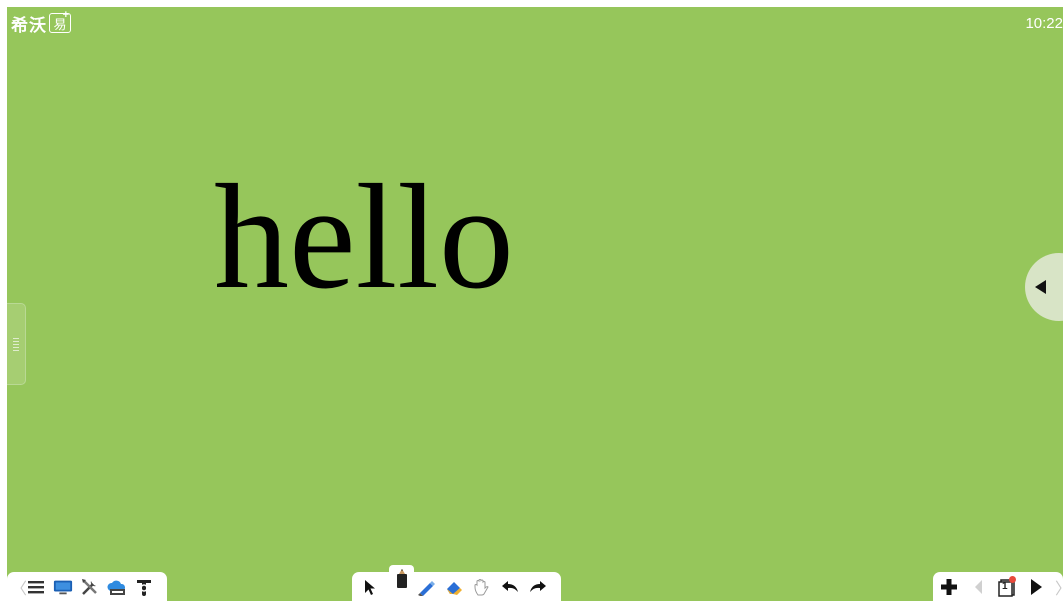 The height and width of the screenshot is (601, 1063). I want to click on pen-icon, so click(401, 579).